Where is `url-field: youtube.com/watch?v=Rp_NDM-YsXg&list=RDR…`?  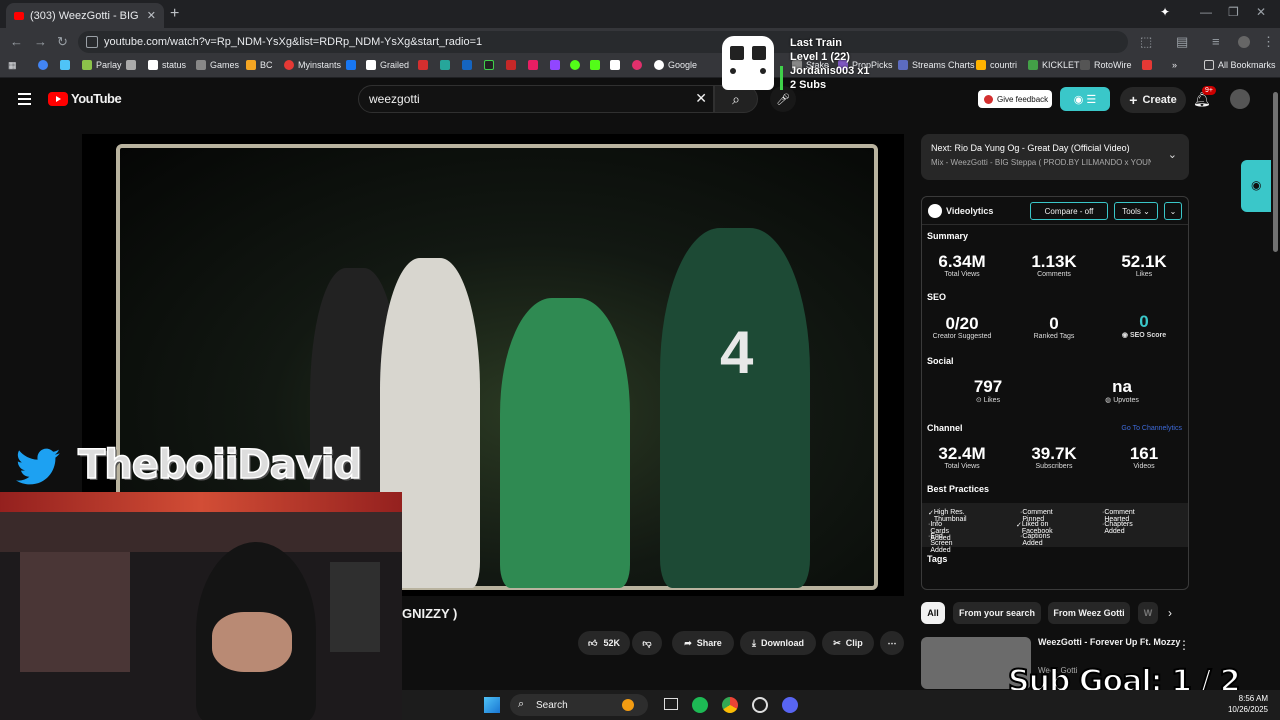 url-field: youtube.com/watch?v=Rp_NDM-YsXg&list=RDR… is located at coordinates (603, 42).